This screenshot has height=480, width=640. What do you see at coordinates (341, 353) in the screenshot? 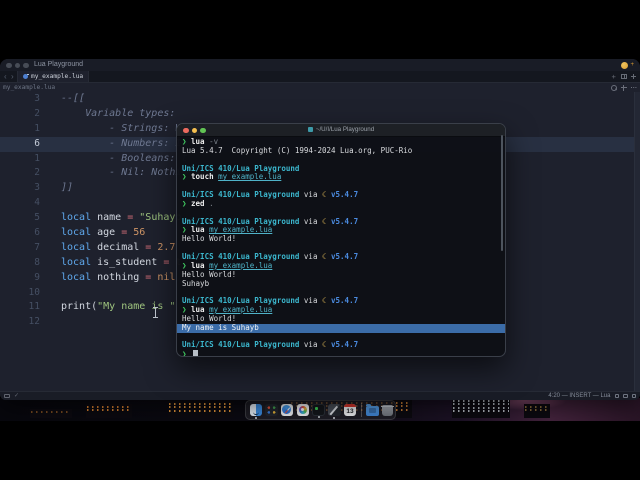
I see `terminal-line: ❯` at bounding box center [341, 353].